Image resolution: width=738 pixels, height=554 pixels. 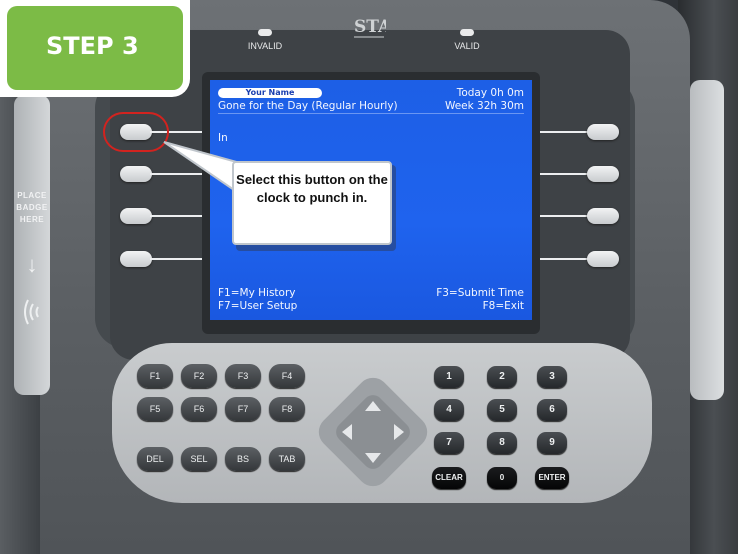 What do you see at coordinates (199, 376) in the screenshot?
I see `f2-key: F2` at bounding box center [199, 376].